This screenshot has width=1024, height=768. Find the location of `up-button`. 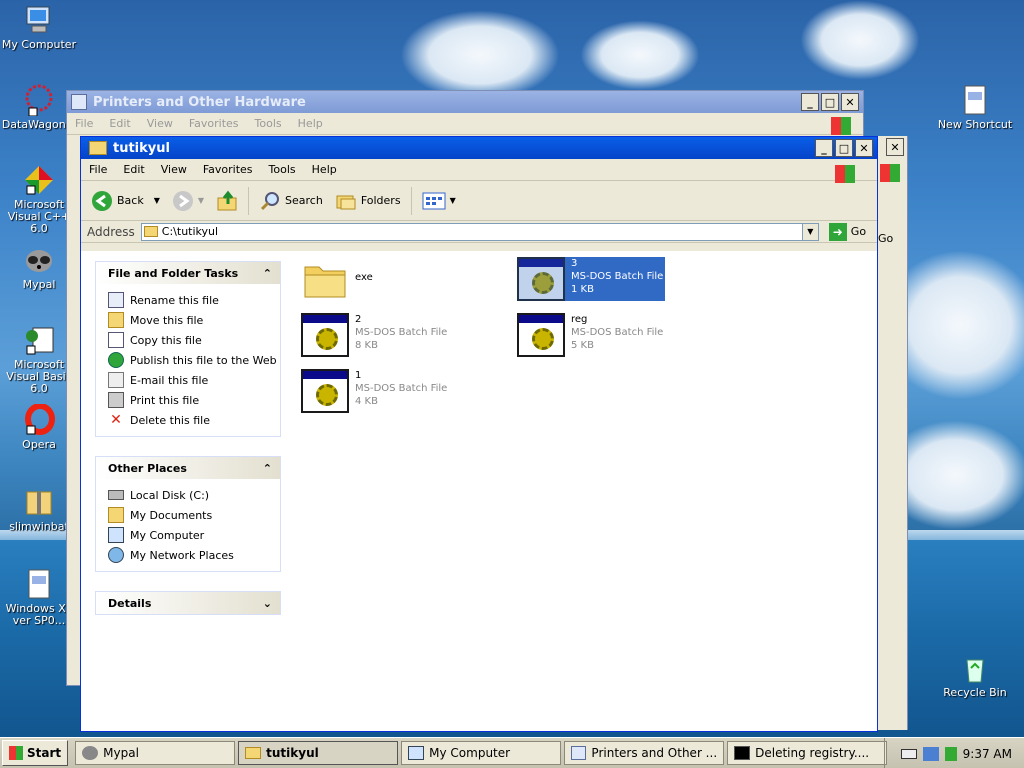

up-button is located at coordinates (227, 201).